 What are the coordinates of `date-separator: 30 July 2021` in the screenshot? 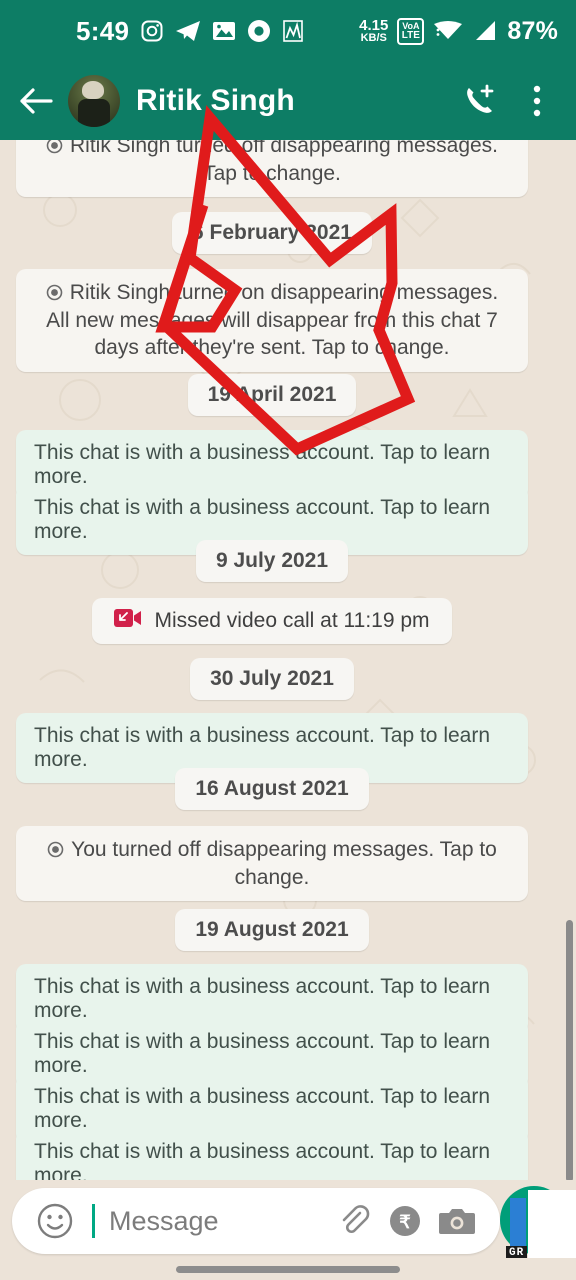 It's located at (272, 679).